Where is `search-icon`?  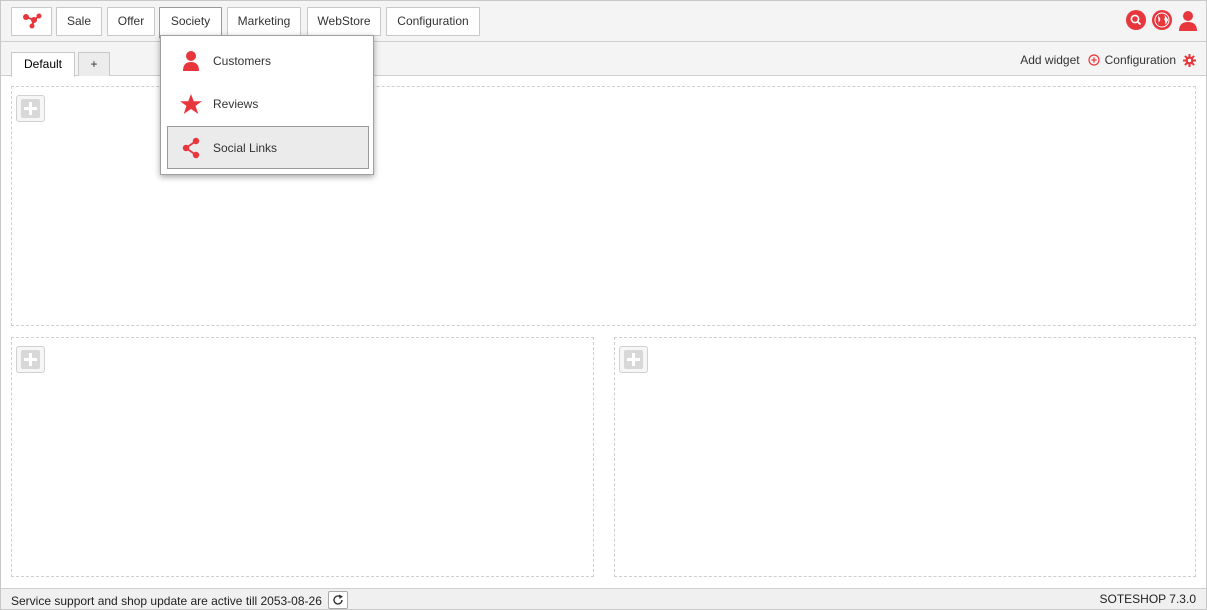 search-icon is located at coordinates (1136, 20).